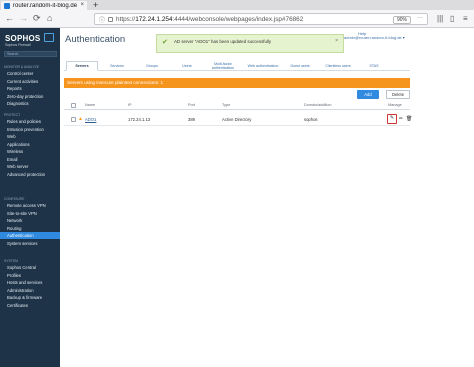  What do you see at coordinates (49, 37) in the screenshot?
I see `brand-logo-icon` at bounding box center [49, 37].